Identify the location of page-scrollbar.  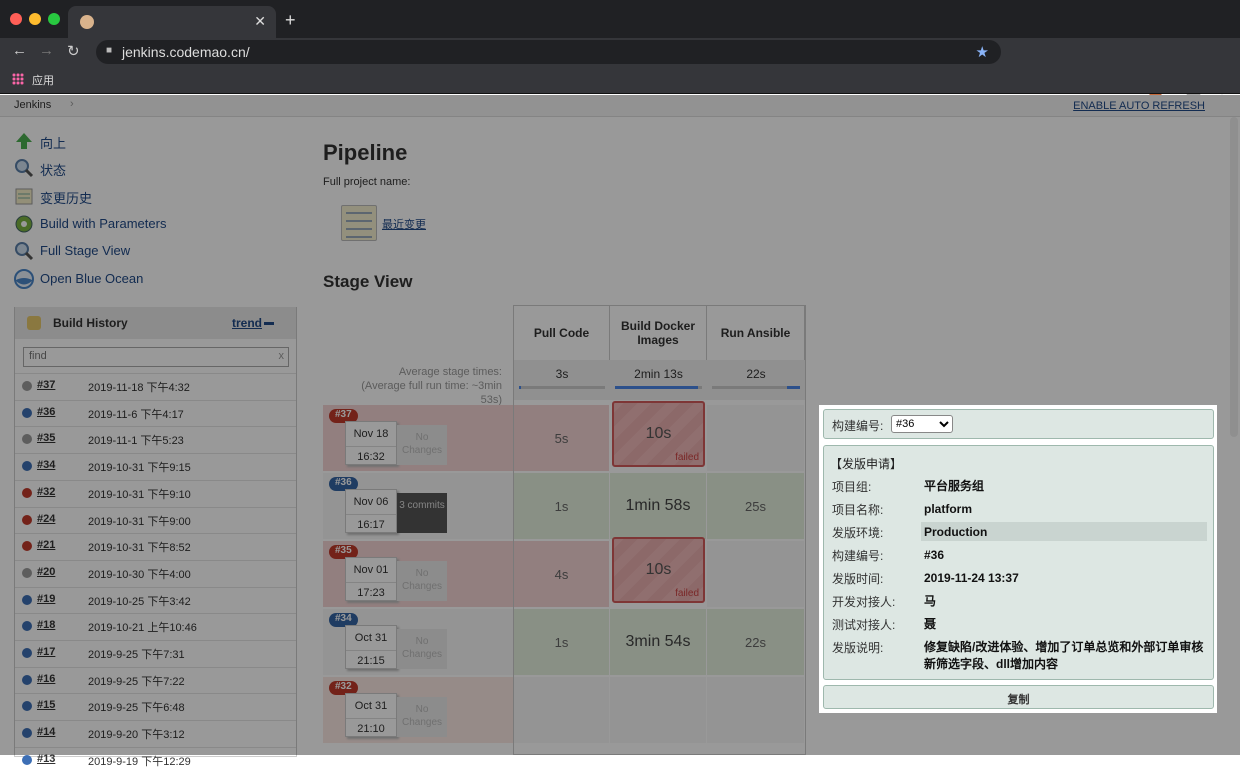
(1234, 277).